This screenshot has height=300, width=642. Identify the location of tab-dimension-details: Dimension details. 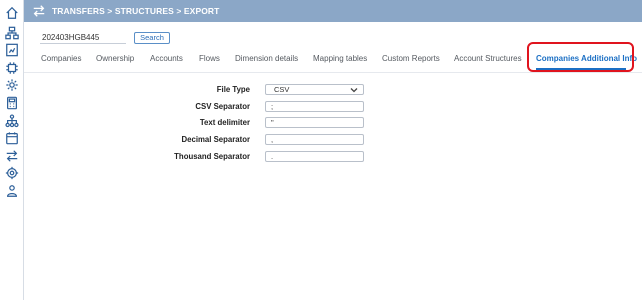
(266, 58).